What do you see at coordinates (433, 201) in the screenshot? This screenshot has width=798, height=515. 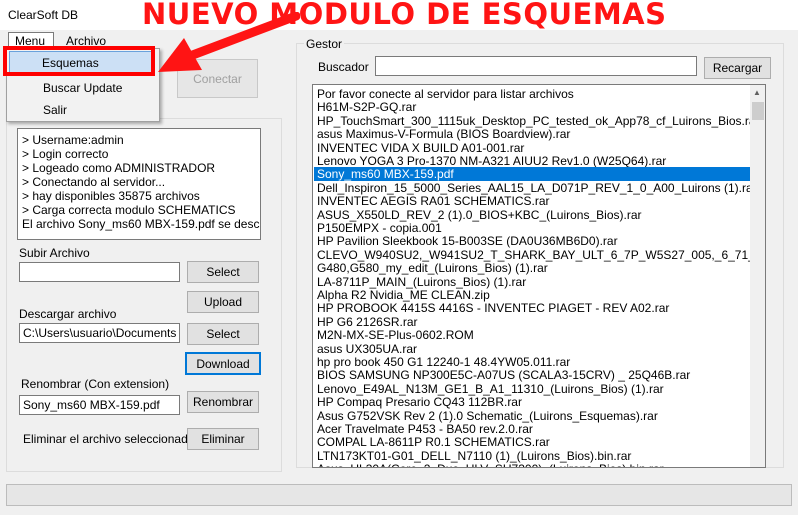 I see `file-list-item: INVENTEC AEGIS RA01 SCHEMATICS.rar` at bounding box center [433, 201].